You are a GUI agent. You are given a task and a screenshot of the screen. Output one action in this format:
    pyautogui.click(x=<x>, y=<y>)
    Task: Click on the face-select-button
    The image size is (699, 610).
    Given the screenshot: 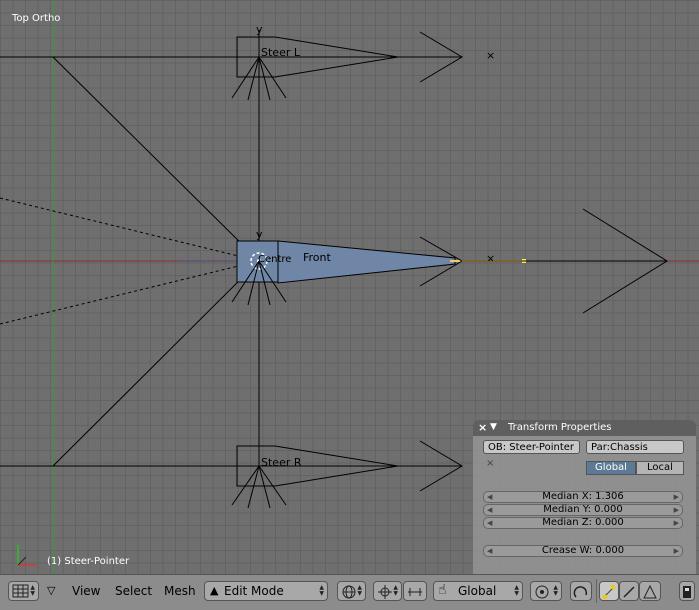 What is the action you would take?
    pyautogui.click(x=650, y=591)
    